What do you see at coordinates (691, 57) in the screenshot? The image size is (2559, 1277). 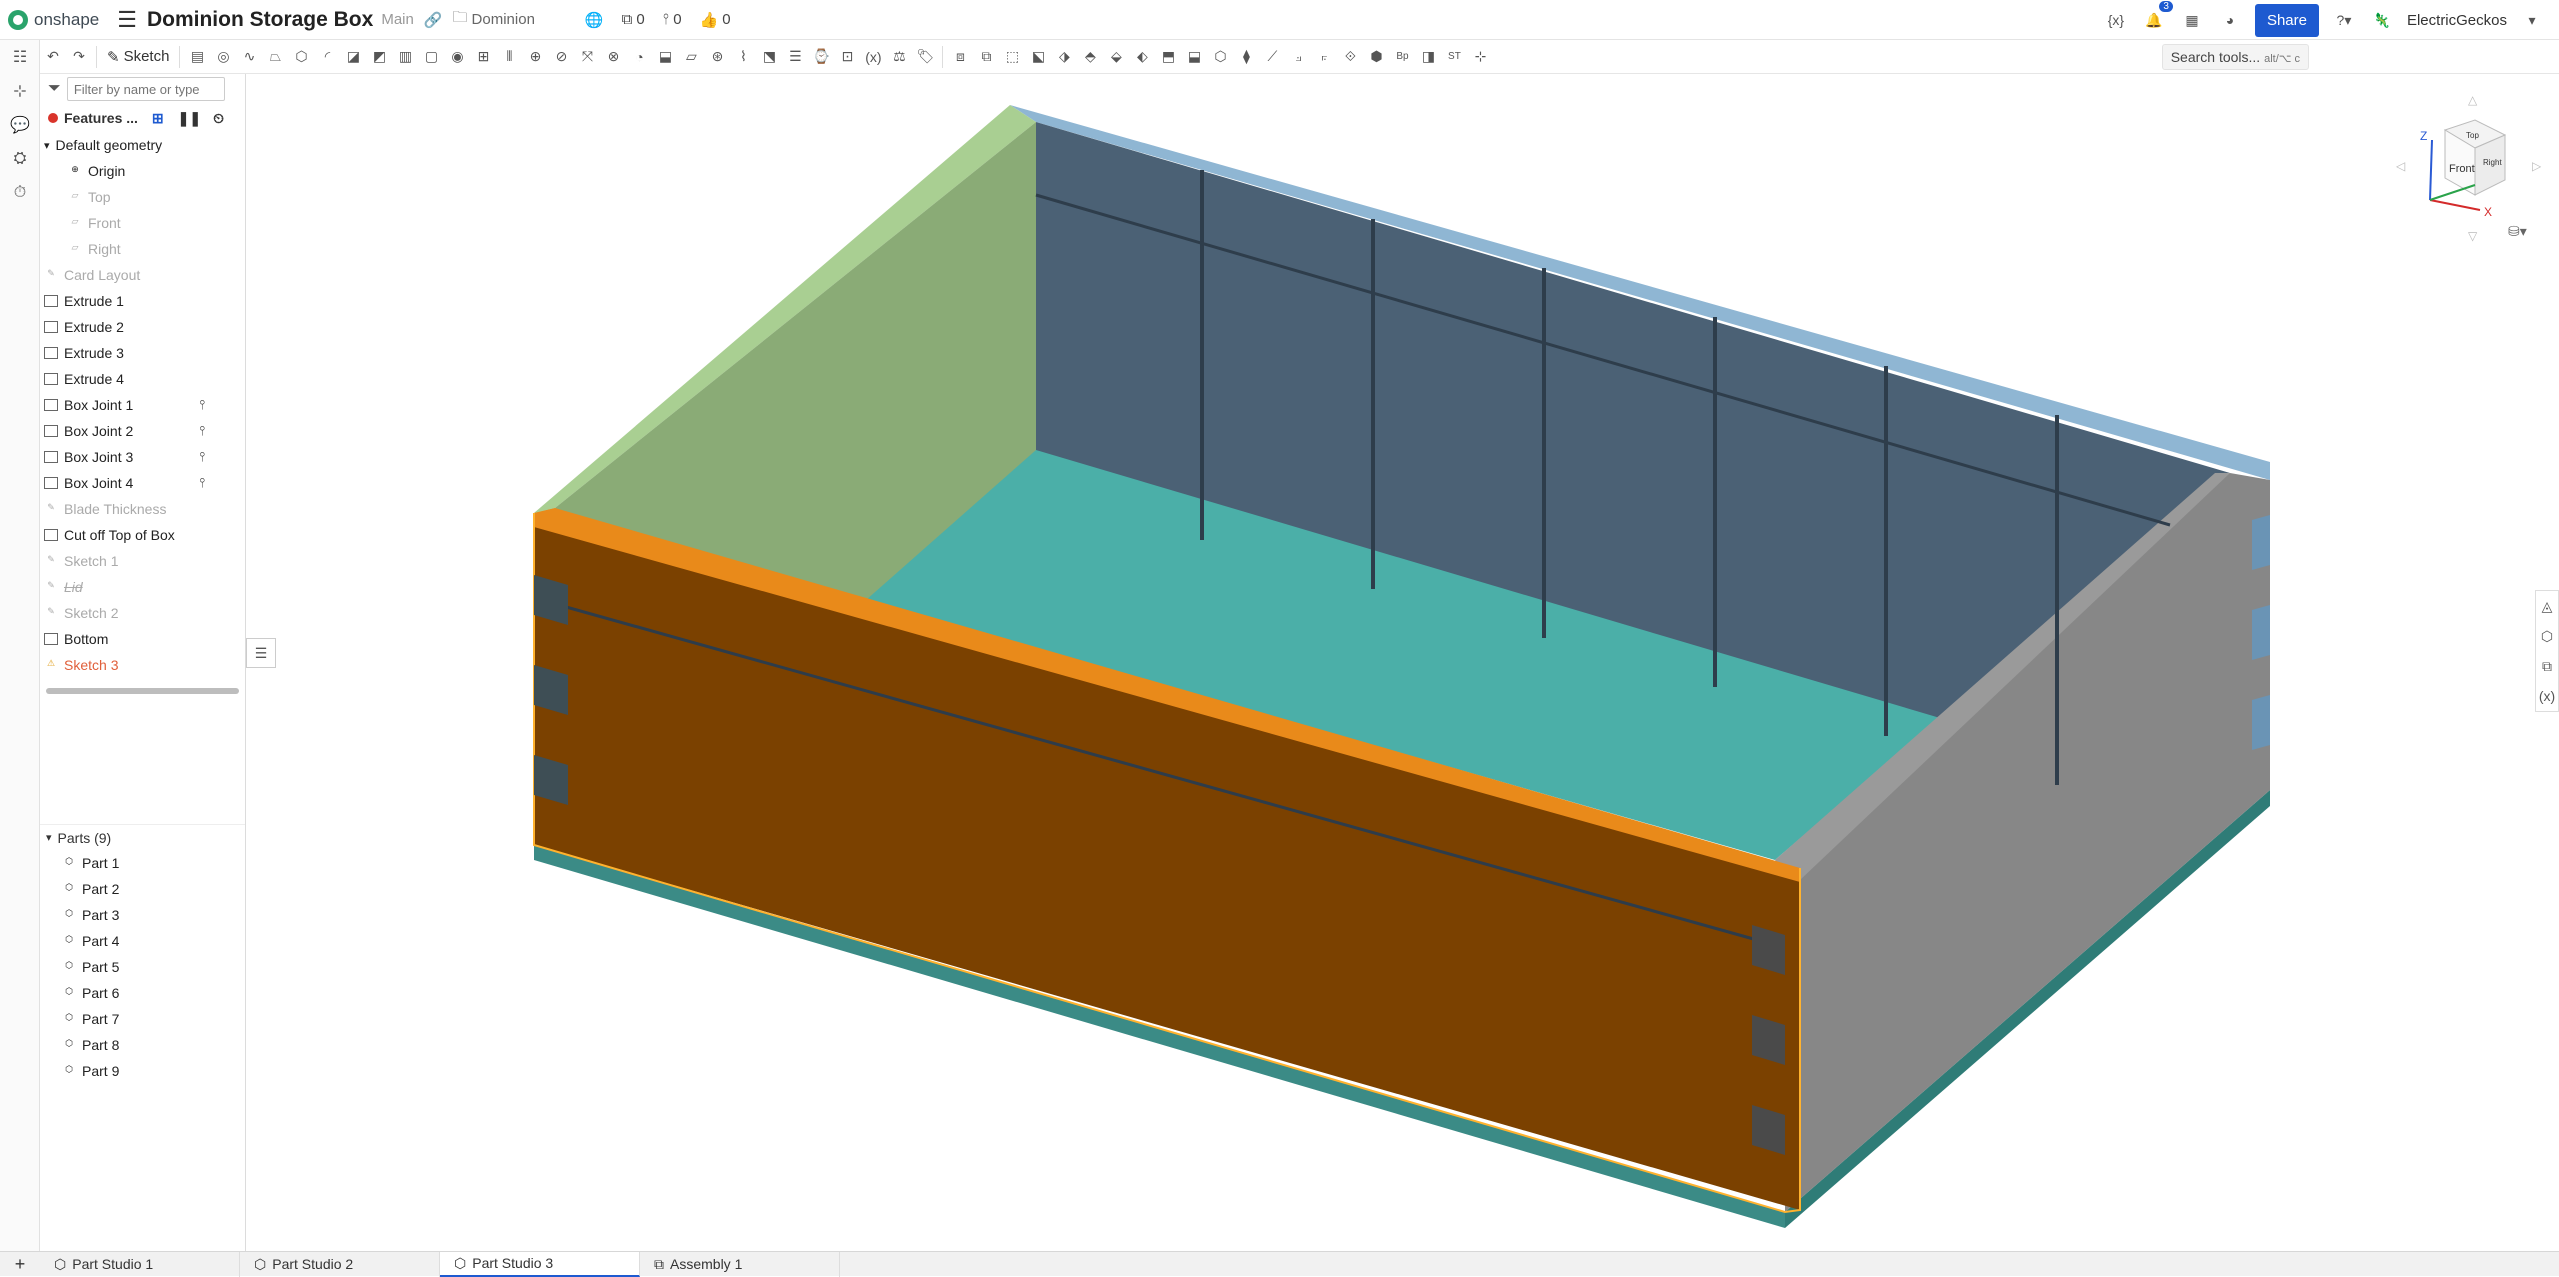 I see `plane-icon: ▱` at bounding box center [691, 57].